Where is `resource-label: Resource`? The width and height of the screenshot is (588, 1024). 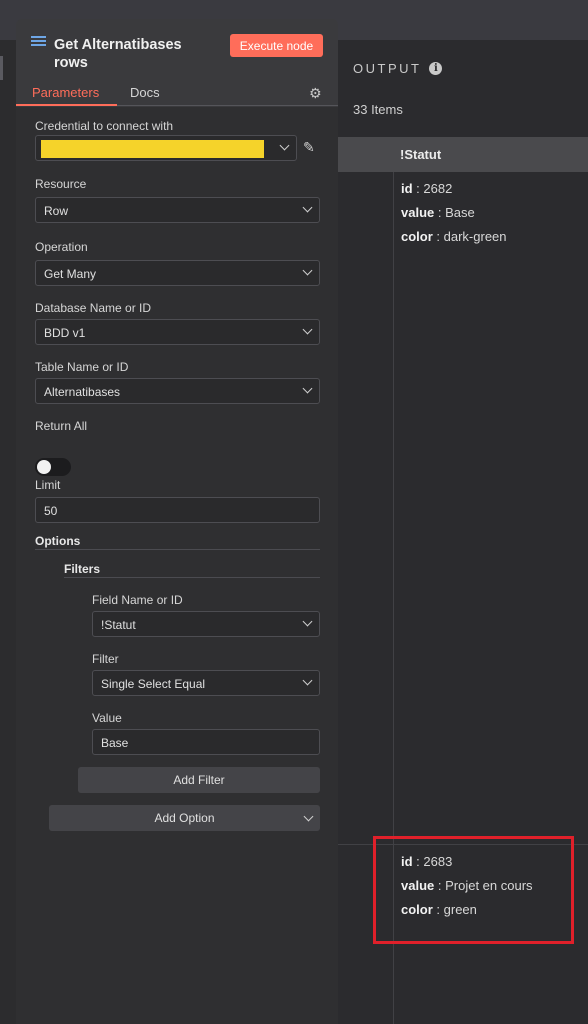
resource-label: Resource is located at coordinates (61, 184).